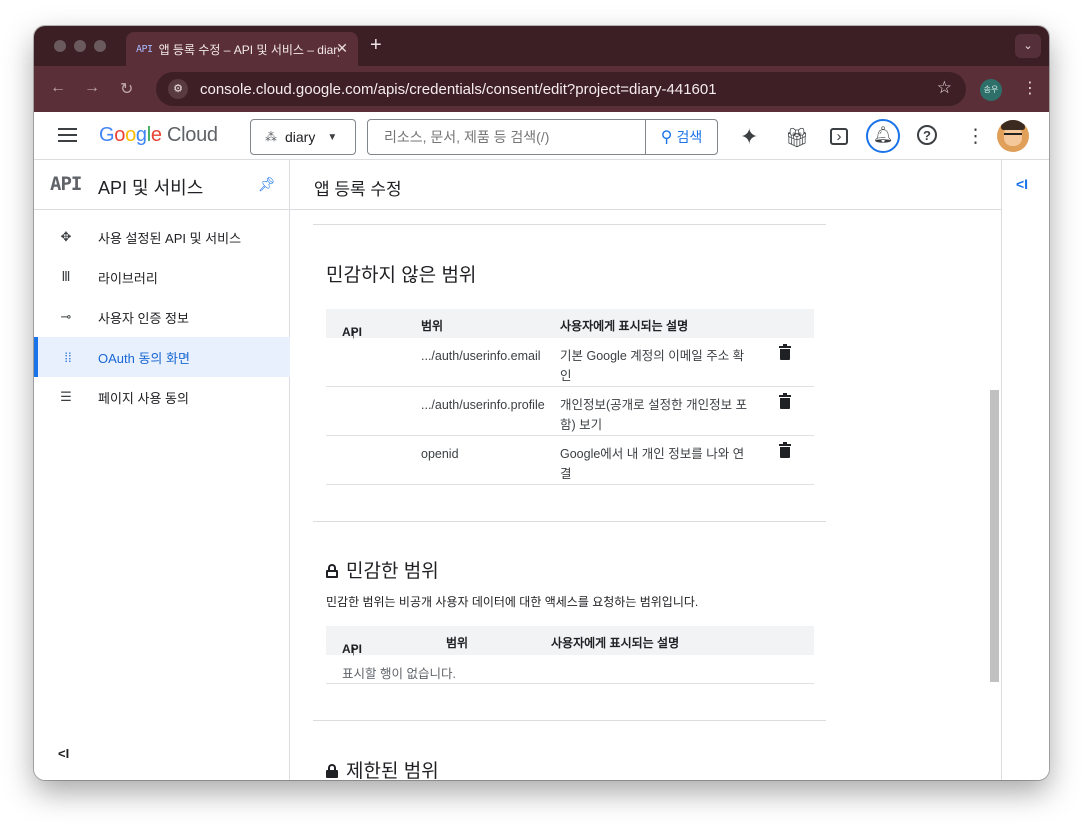 The height and width of the screenshot is (822, 1083). I want to click on sensitive-scopes-title: 민감한 범위, so click(382, 569).